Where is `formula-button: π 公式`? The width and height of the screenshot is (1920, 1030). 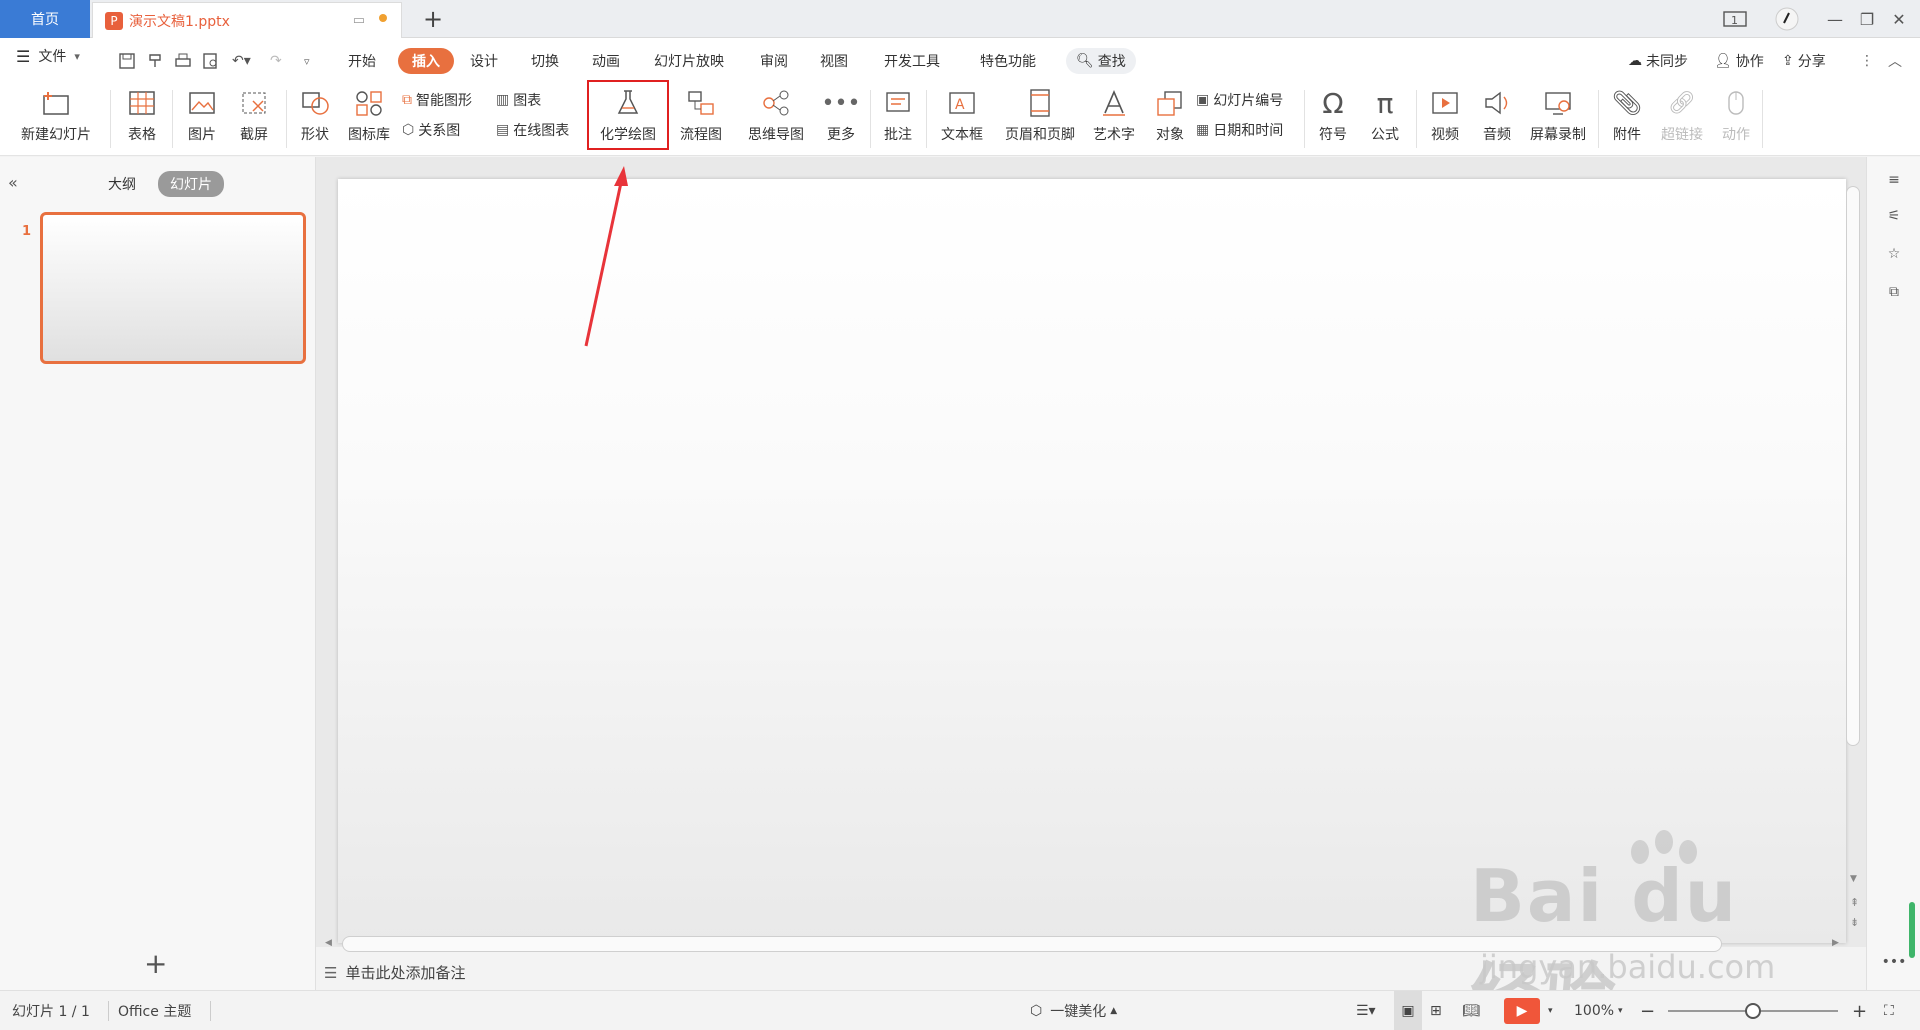
formula-button: π 公式 is located at coordinates (1385, 119).